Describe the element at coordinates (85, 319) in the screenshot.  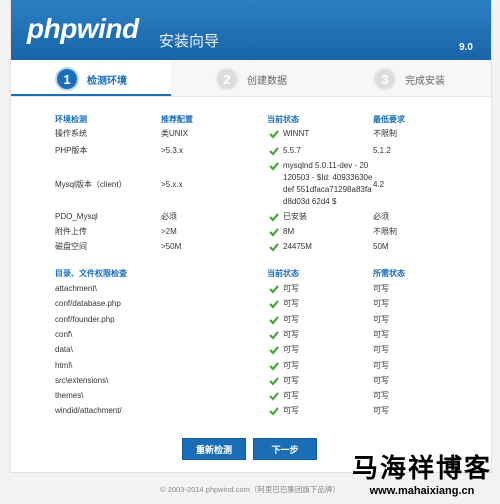
I see `perm-path: conf/founder.php` at that location.